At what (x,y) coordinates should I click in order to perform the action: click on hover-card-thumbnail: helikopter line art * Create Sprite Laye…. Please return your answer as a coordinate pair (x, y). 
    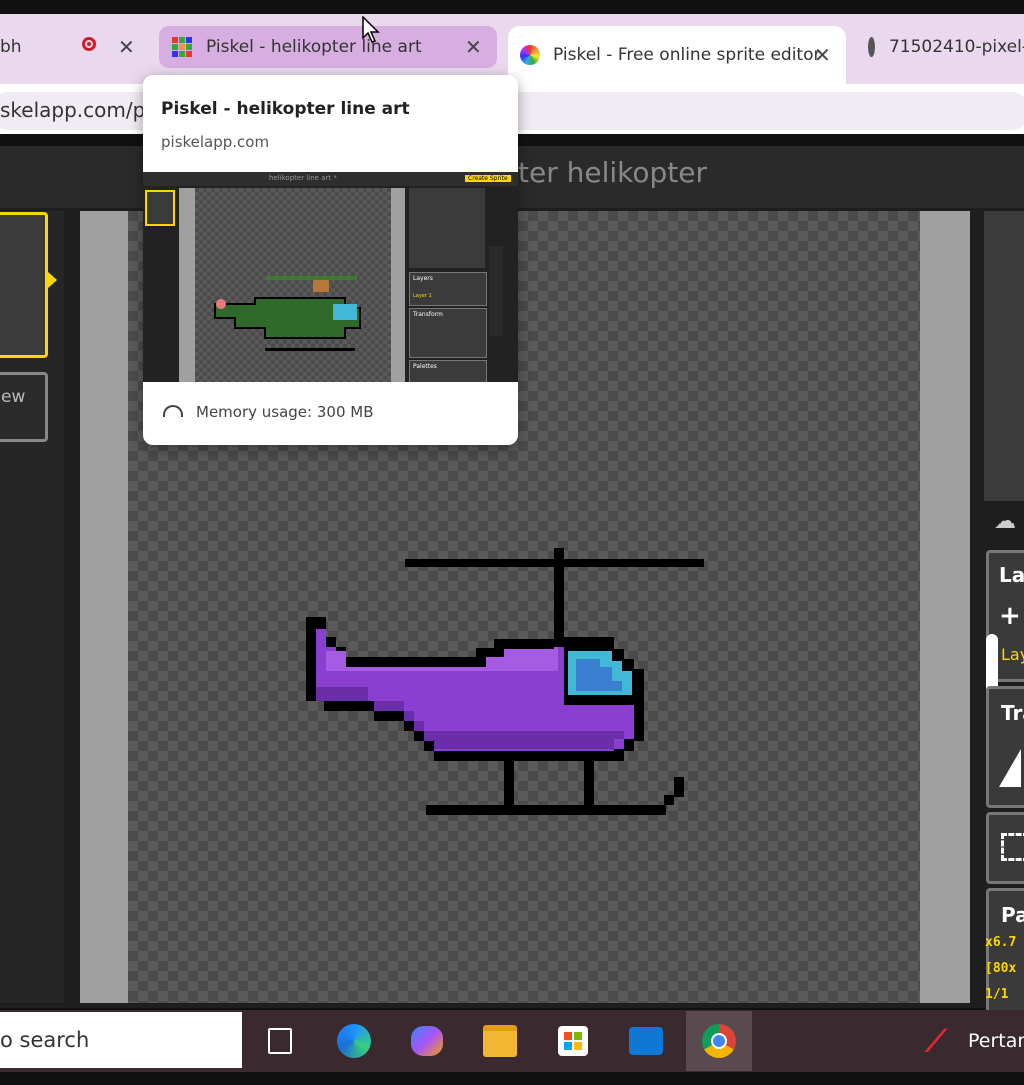
    Looking at the image, I should click on (330, 277).